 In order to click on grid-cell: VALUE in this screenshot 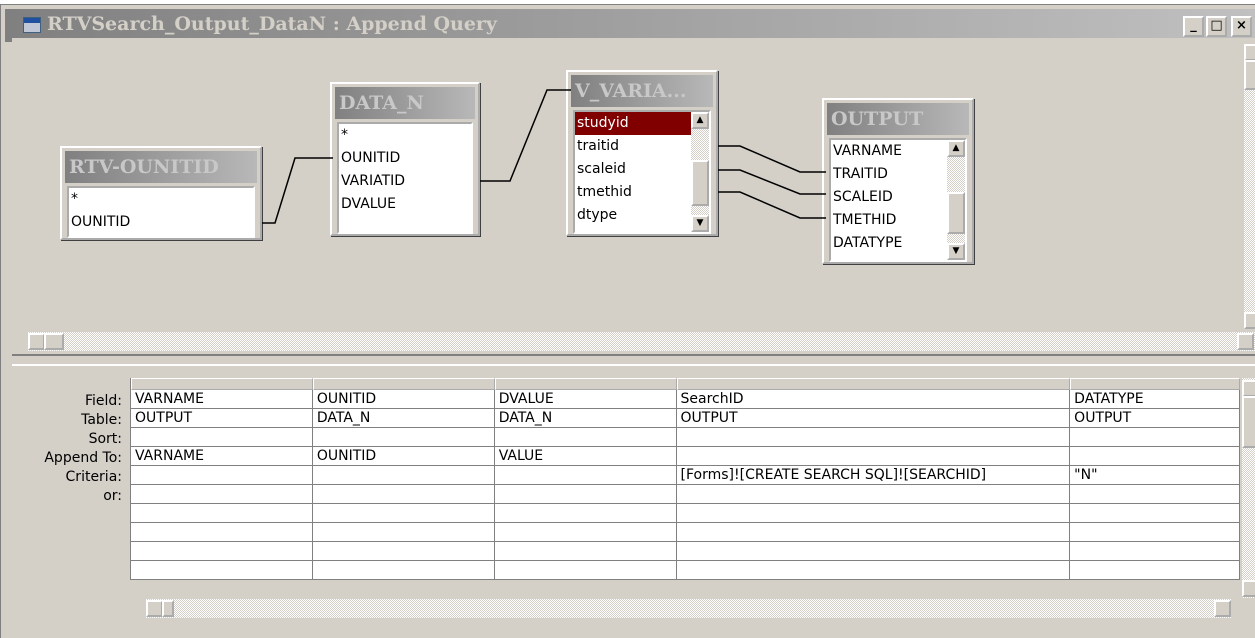, I will do `click(585, 456)`.